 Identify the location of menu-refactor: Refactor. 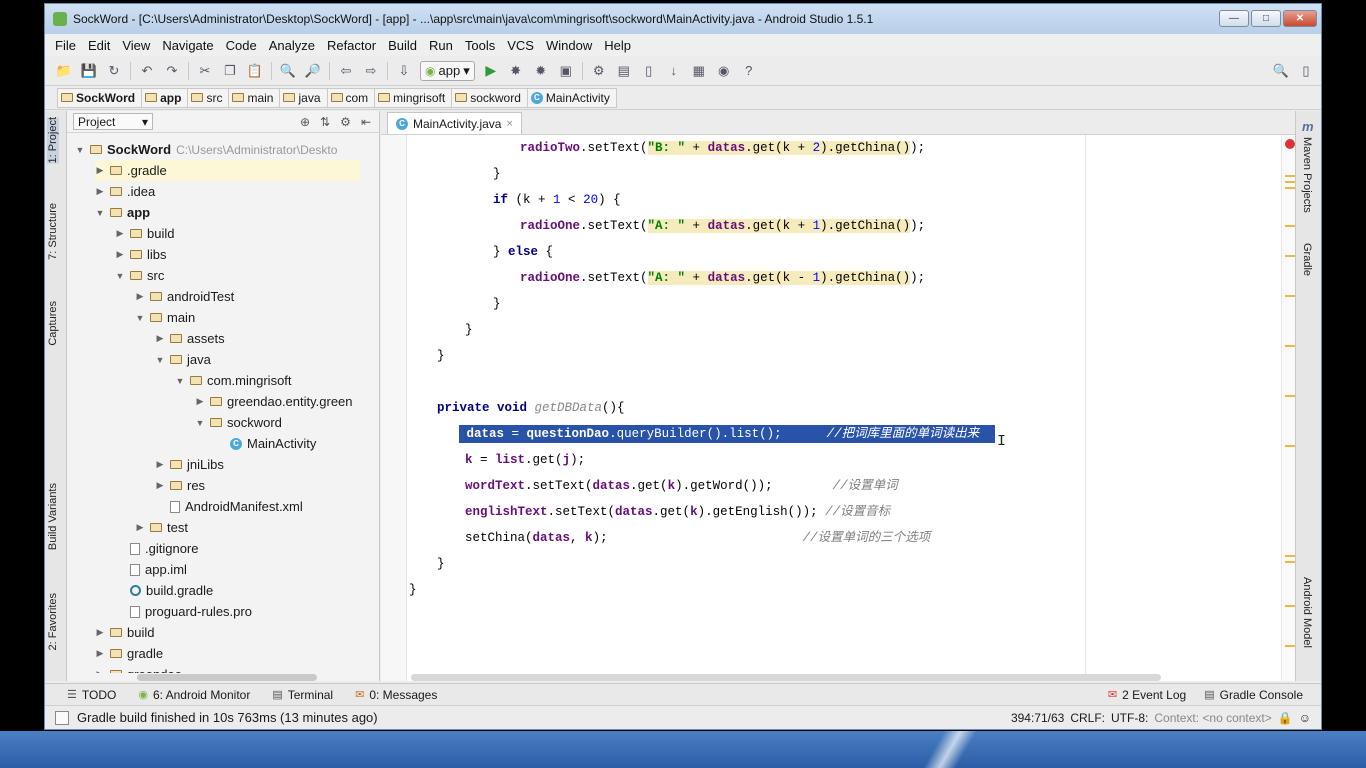
(351, 45).